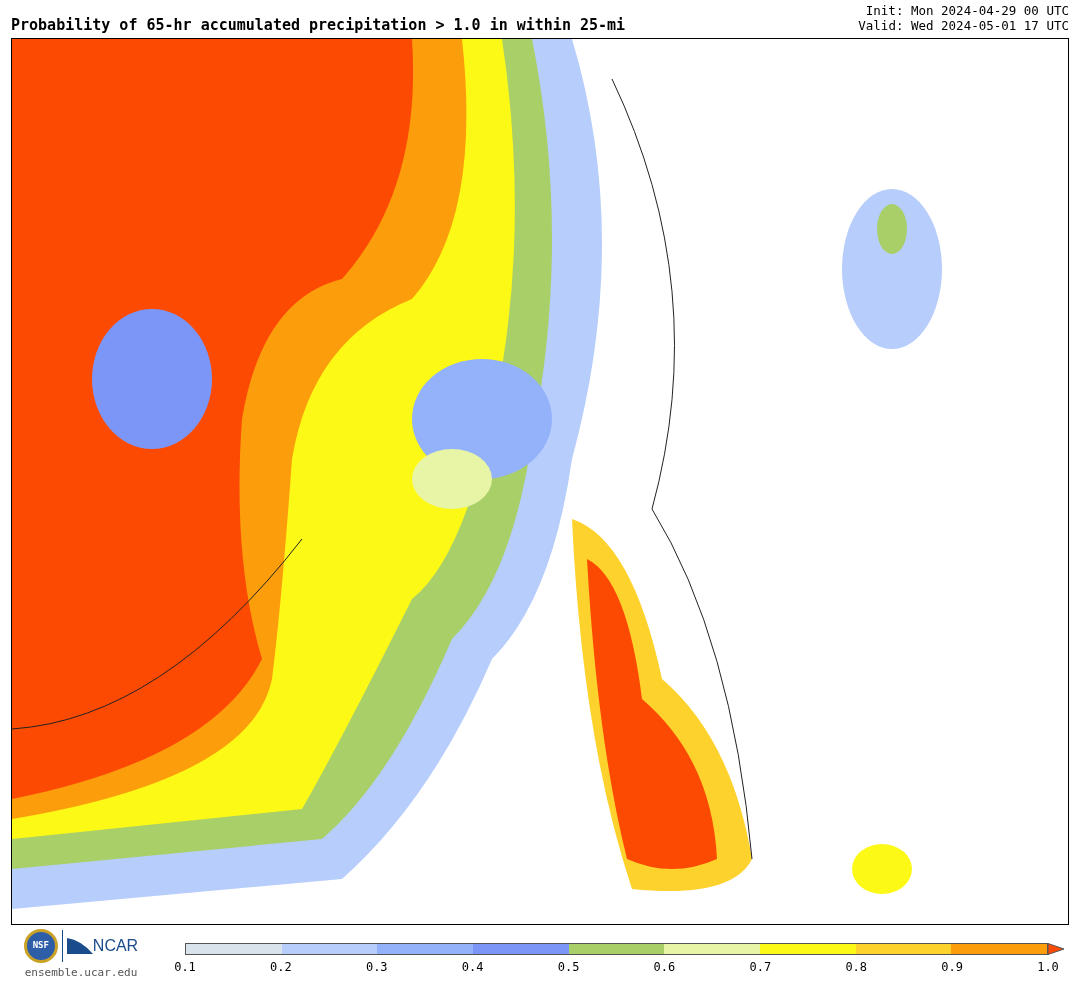 This screenshot has width=1080, height=988. What do you see at coordinates (856, 967) in the screenshot?
I see `tick-label: 0.8` at bounding box center [856, 967].